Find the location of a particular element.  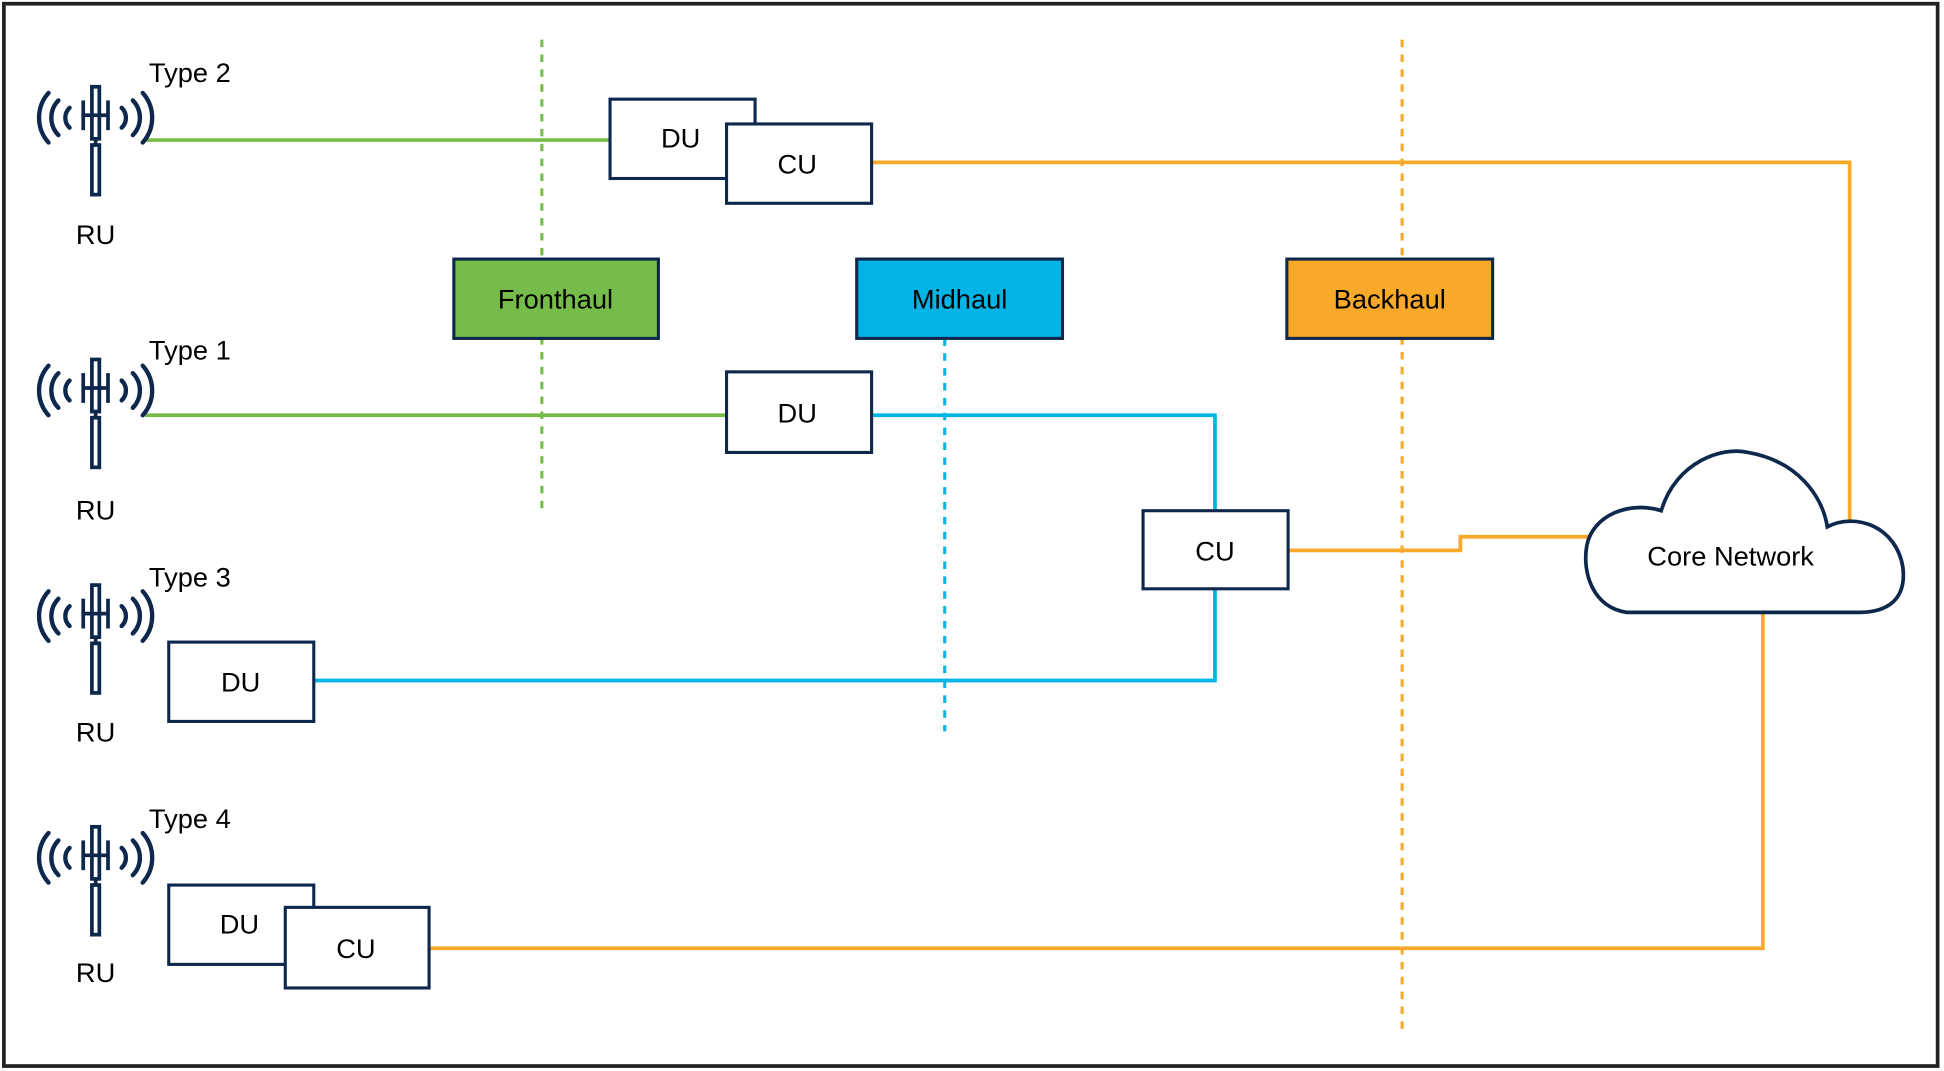

type-label: Type 3 is located at coordinates (190, 576).